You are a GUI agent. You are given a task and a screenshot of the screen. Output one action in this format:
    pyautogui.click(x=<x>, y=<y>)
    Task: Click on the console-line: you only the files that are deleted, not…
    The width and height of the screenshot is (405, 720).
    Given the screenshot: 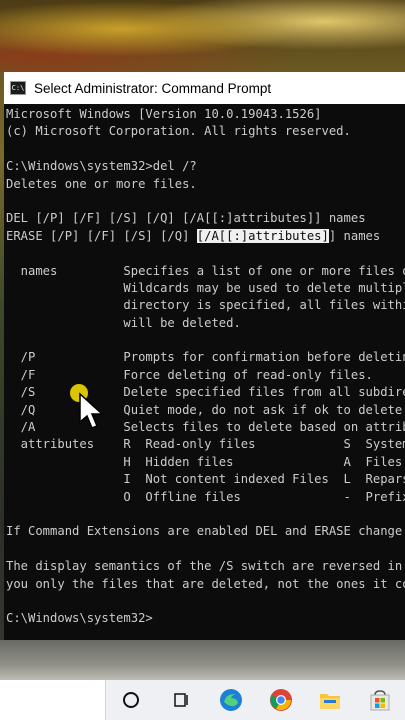 What is the action you would take?
    pyautogui.click(x=205, y=583)
    